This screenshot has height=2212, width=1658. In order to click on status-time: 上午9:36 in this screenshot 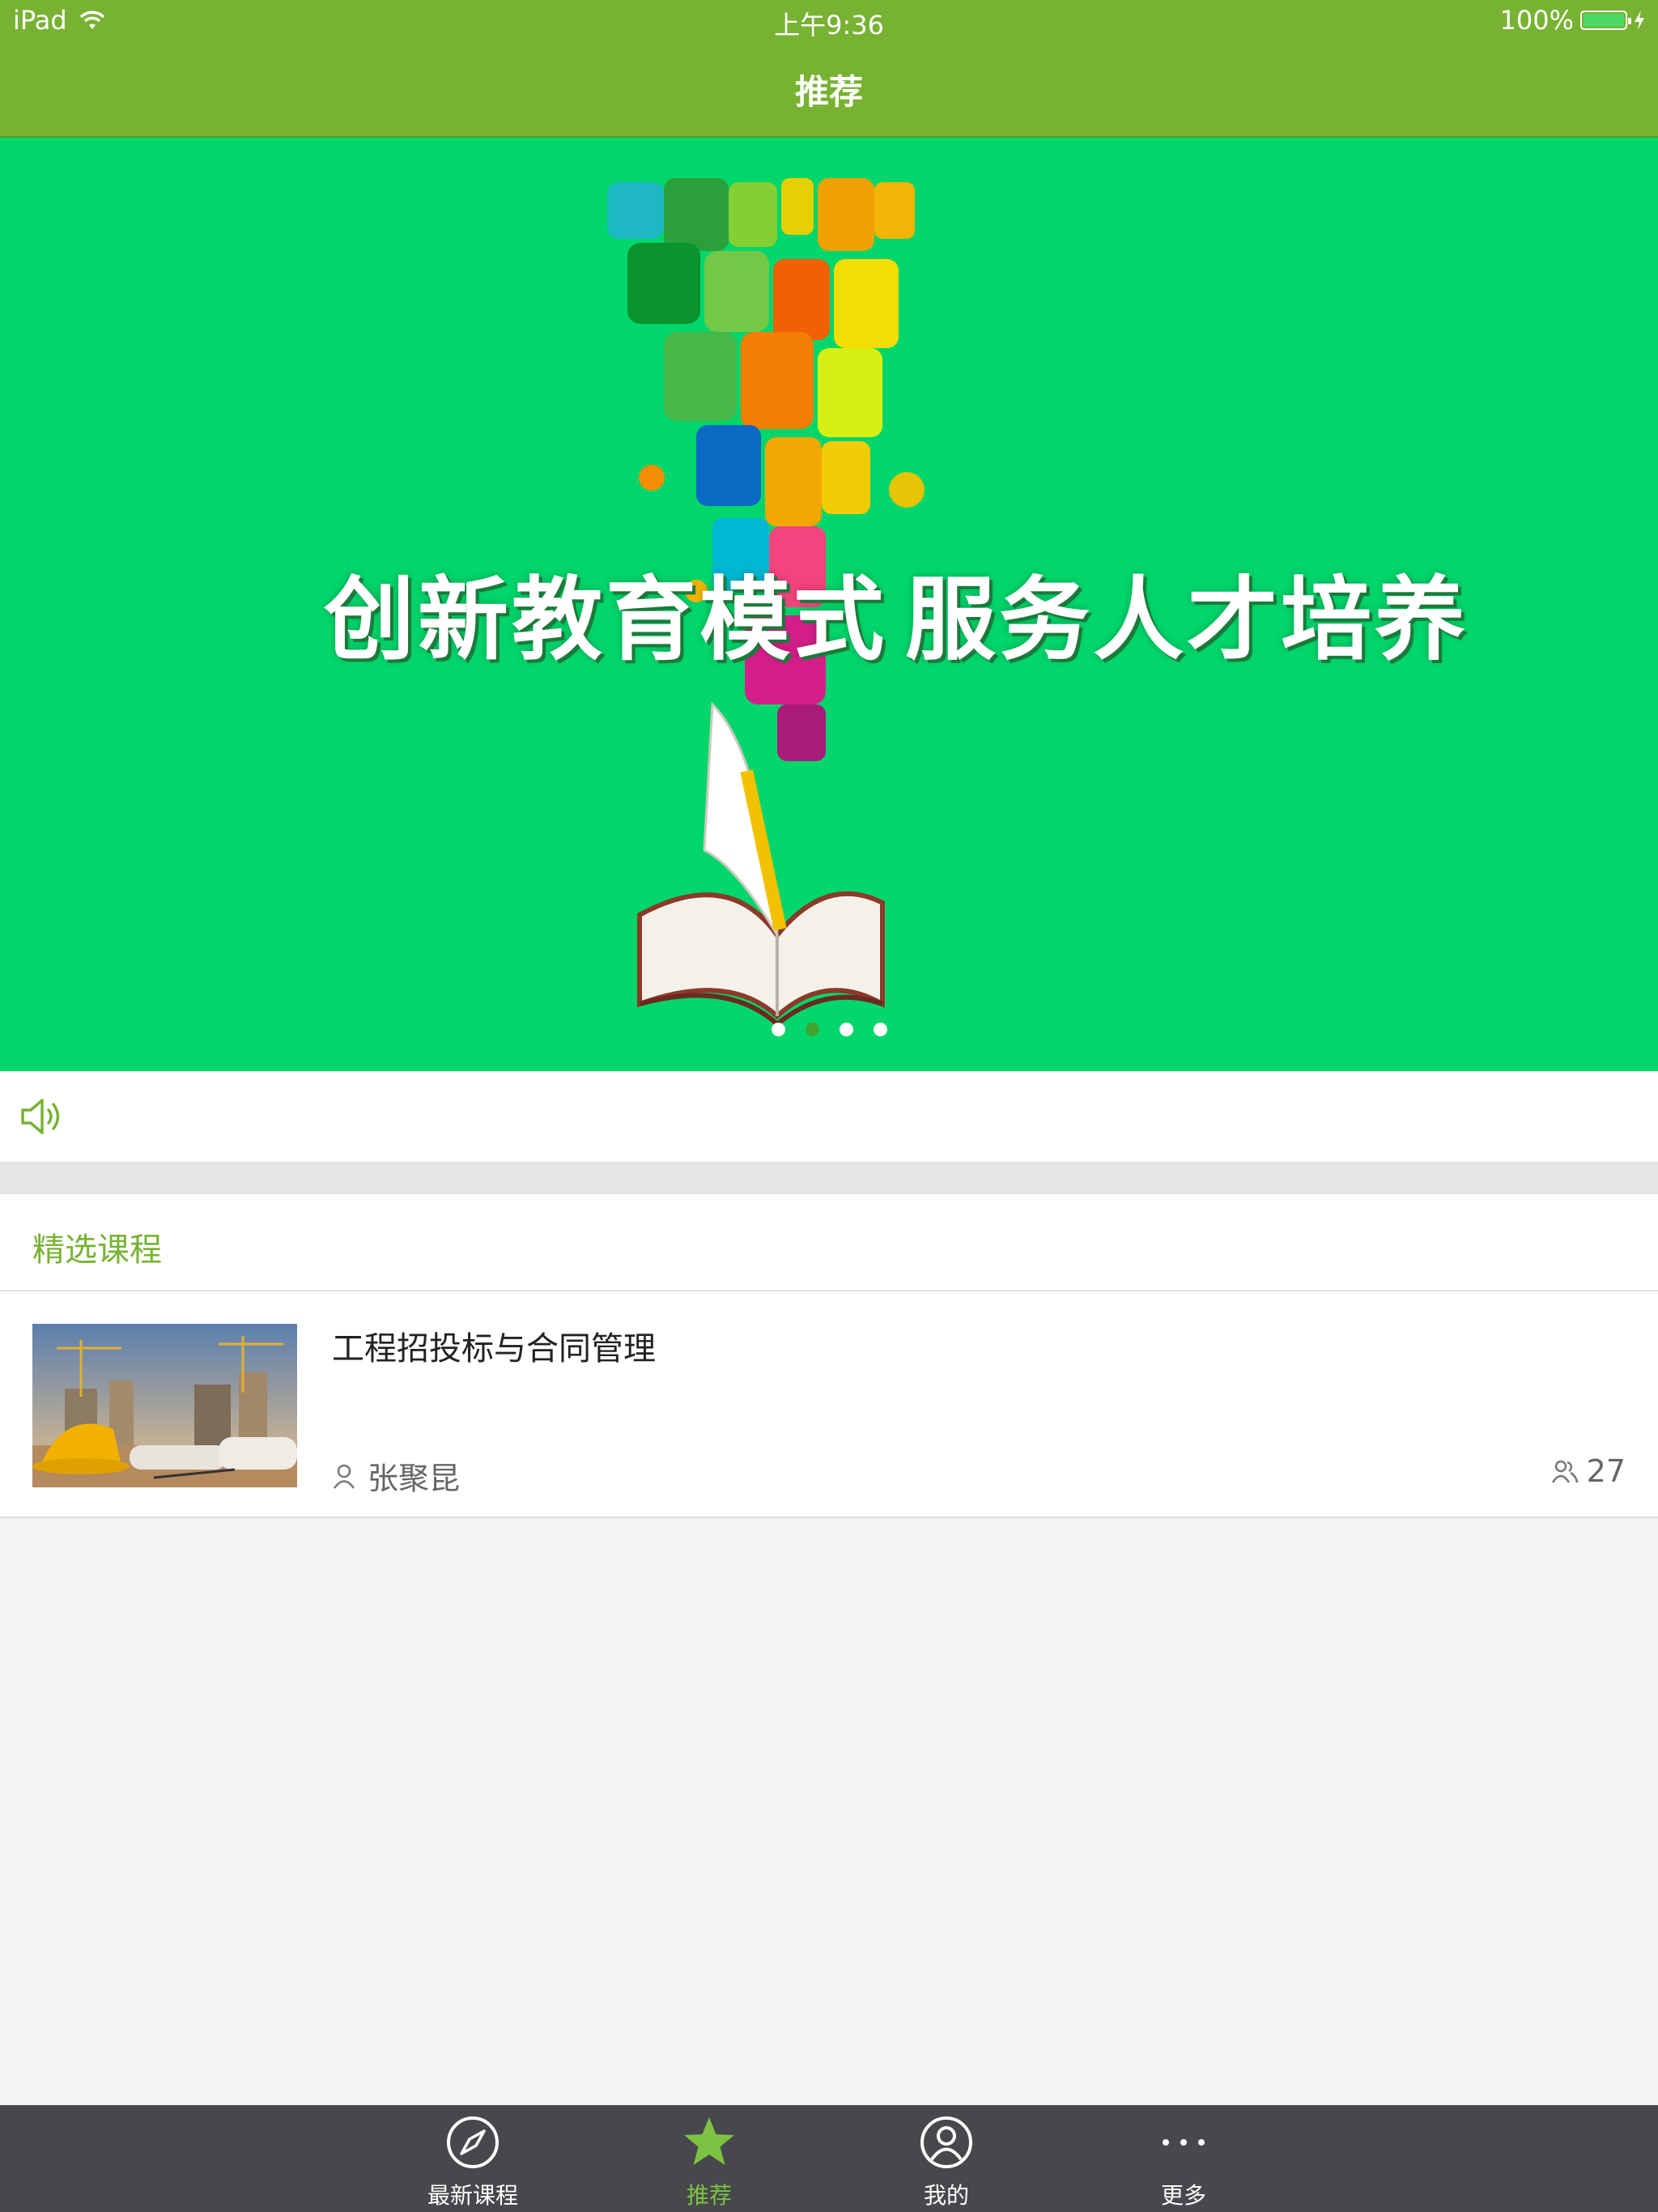, I will do `click(829, 25)`.